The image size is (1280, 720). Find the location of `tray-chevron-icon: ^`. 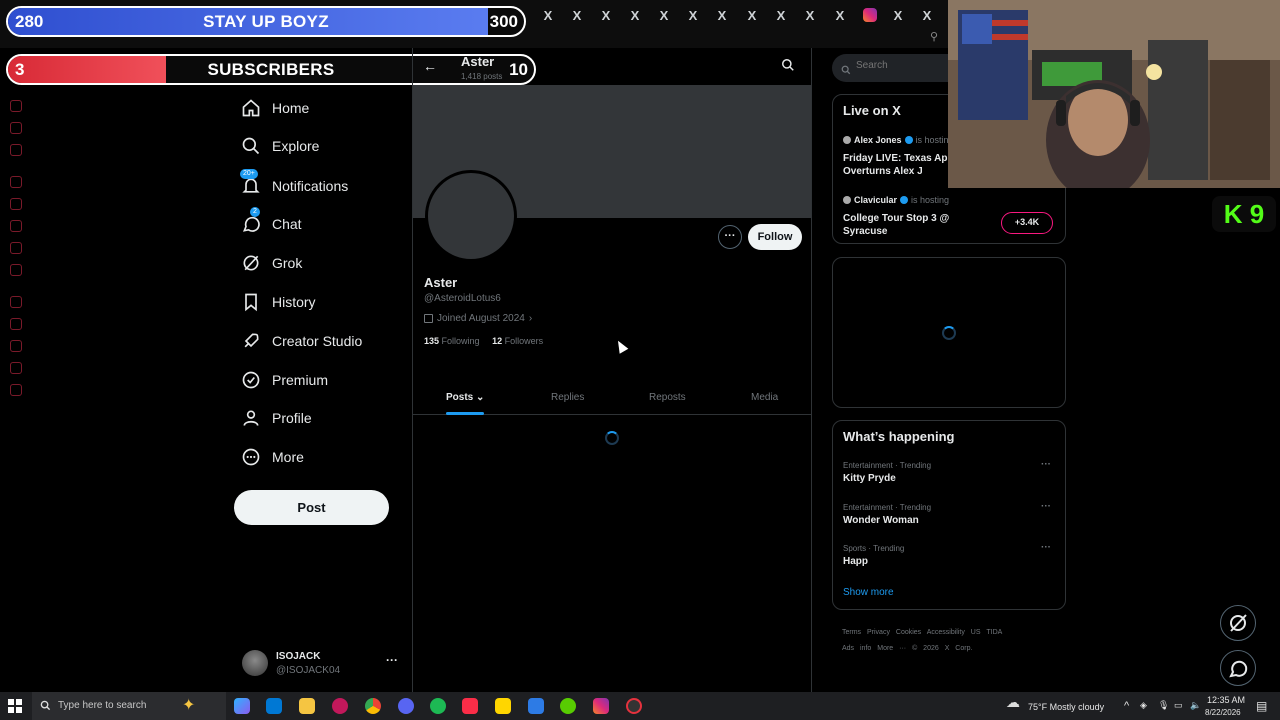

tray-chevron-icon: ^ is located at coordinates (1126, 706).